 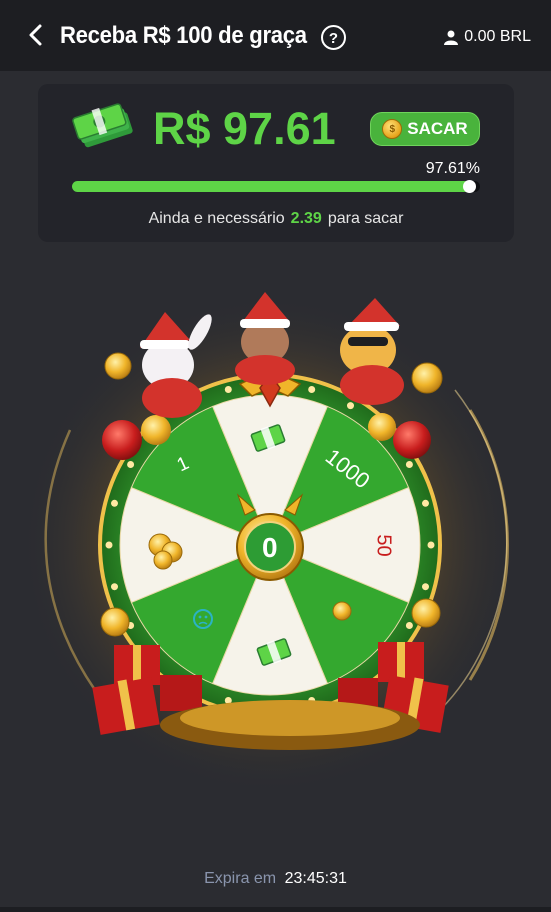 I want to click on withdraw-button: $ SACAR, so click(x=425, y=129).